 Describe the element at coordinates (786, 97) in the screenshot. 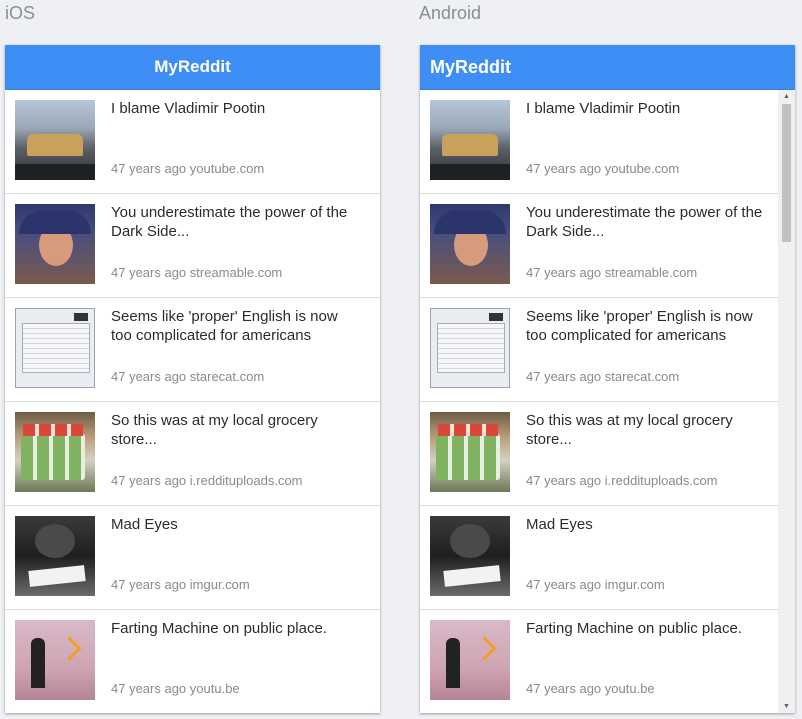

I see `scroll-up-icon: ▲` at that location.